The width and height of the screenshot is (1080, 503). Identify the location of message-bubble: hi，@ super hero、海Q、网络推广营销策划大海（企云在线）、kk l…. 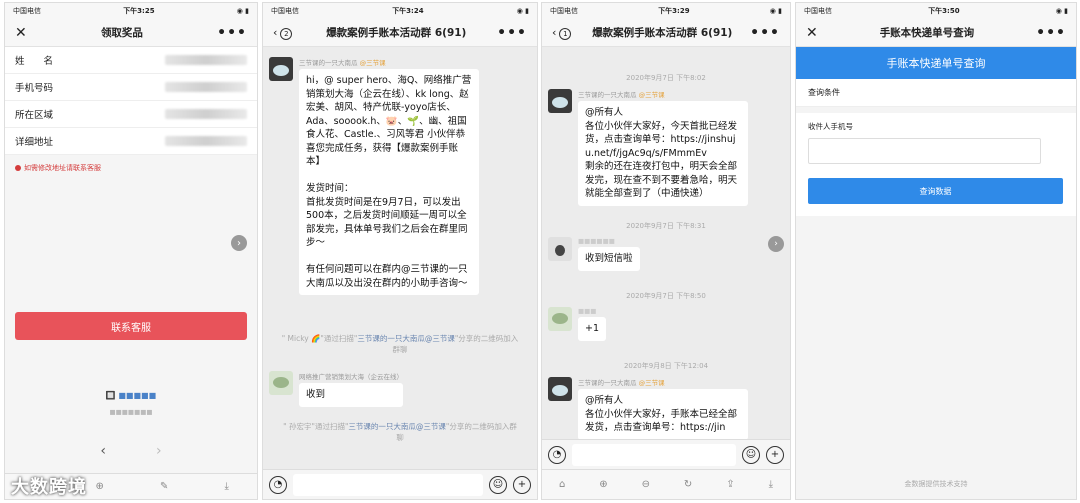
(389, 182).